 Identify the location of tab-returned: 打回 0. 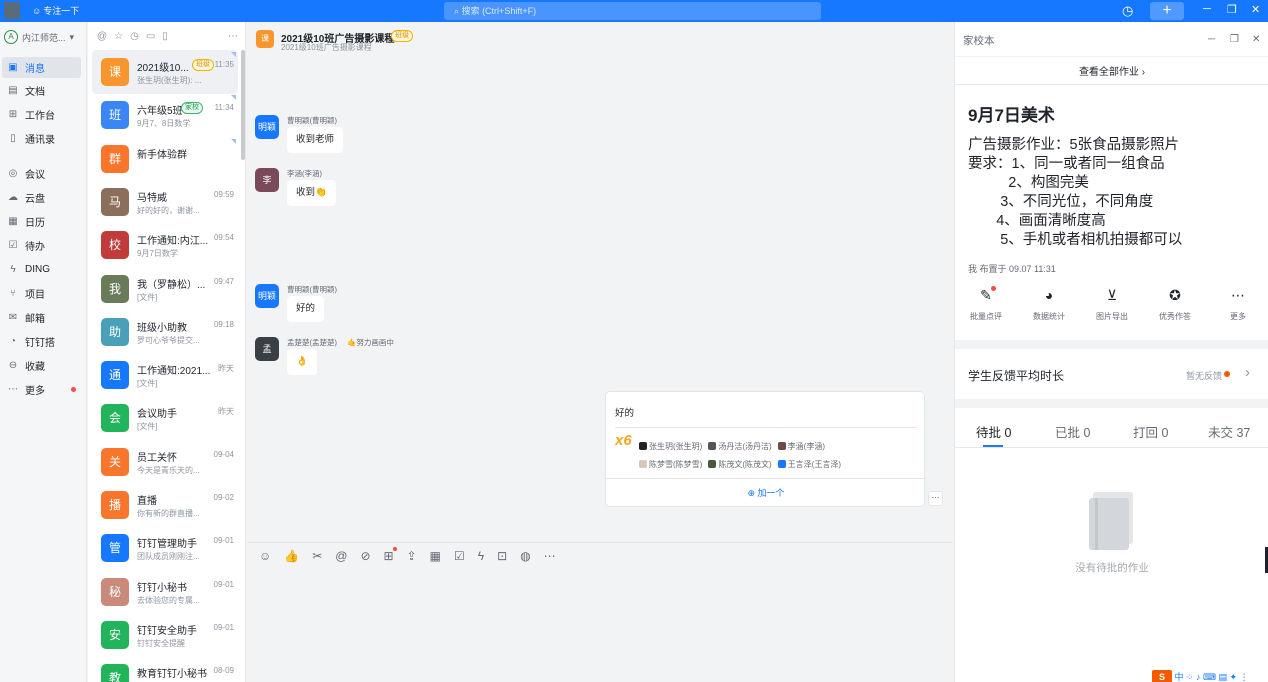
(1150, 431).